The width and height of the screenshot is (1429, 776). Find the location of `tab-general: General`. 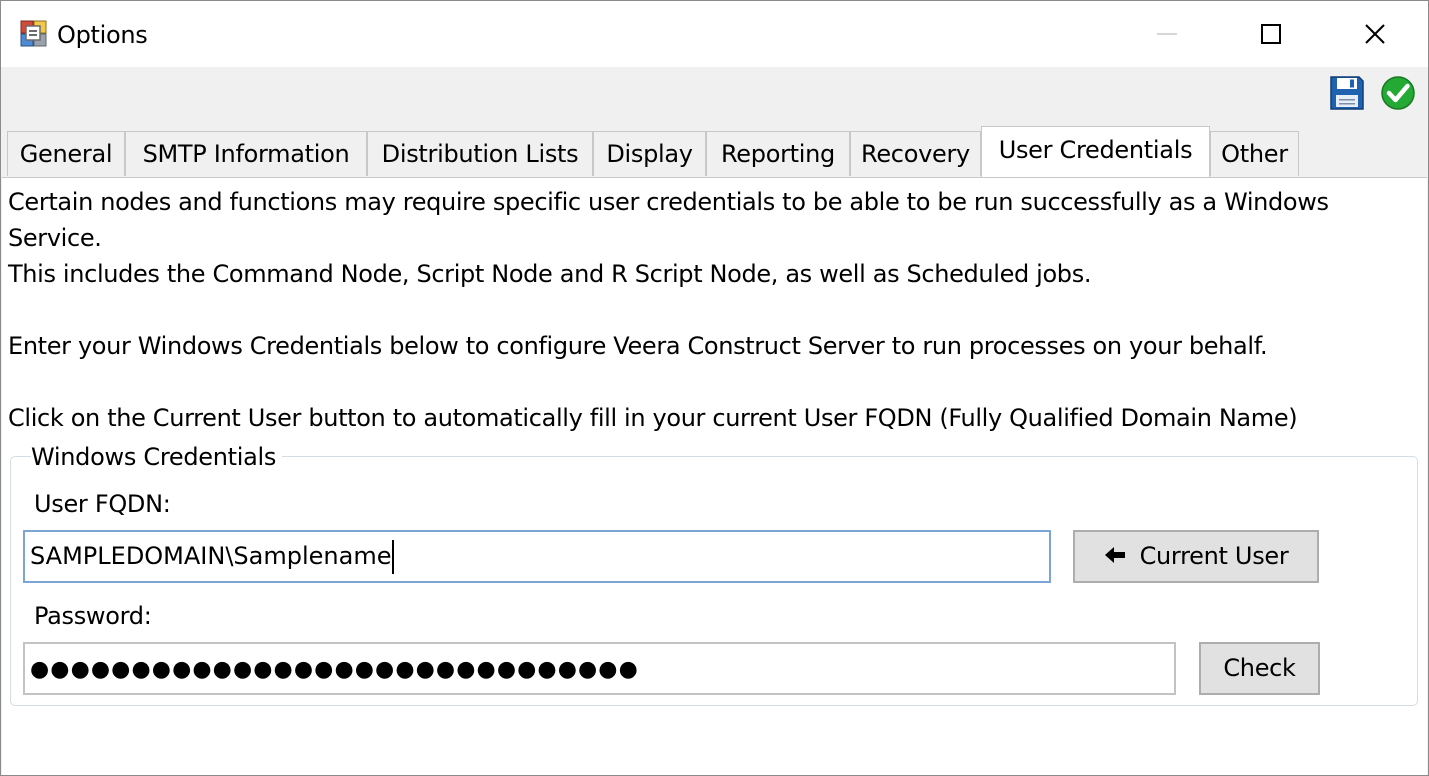

tab-general: General is located at coordinates (66, 153).